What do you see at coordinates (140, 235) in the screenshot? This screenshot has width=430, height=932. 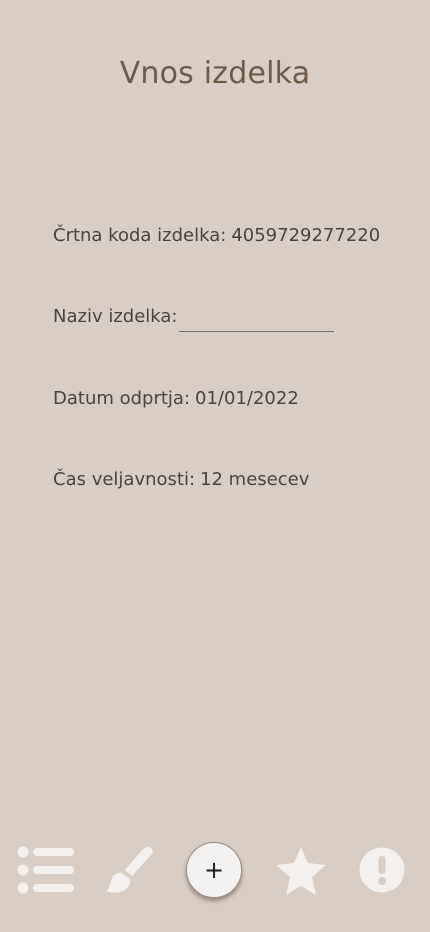 I see `barcode-label: Črtna koda izdelka:` at bounding box center [140, 235].